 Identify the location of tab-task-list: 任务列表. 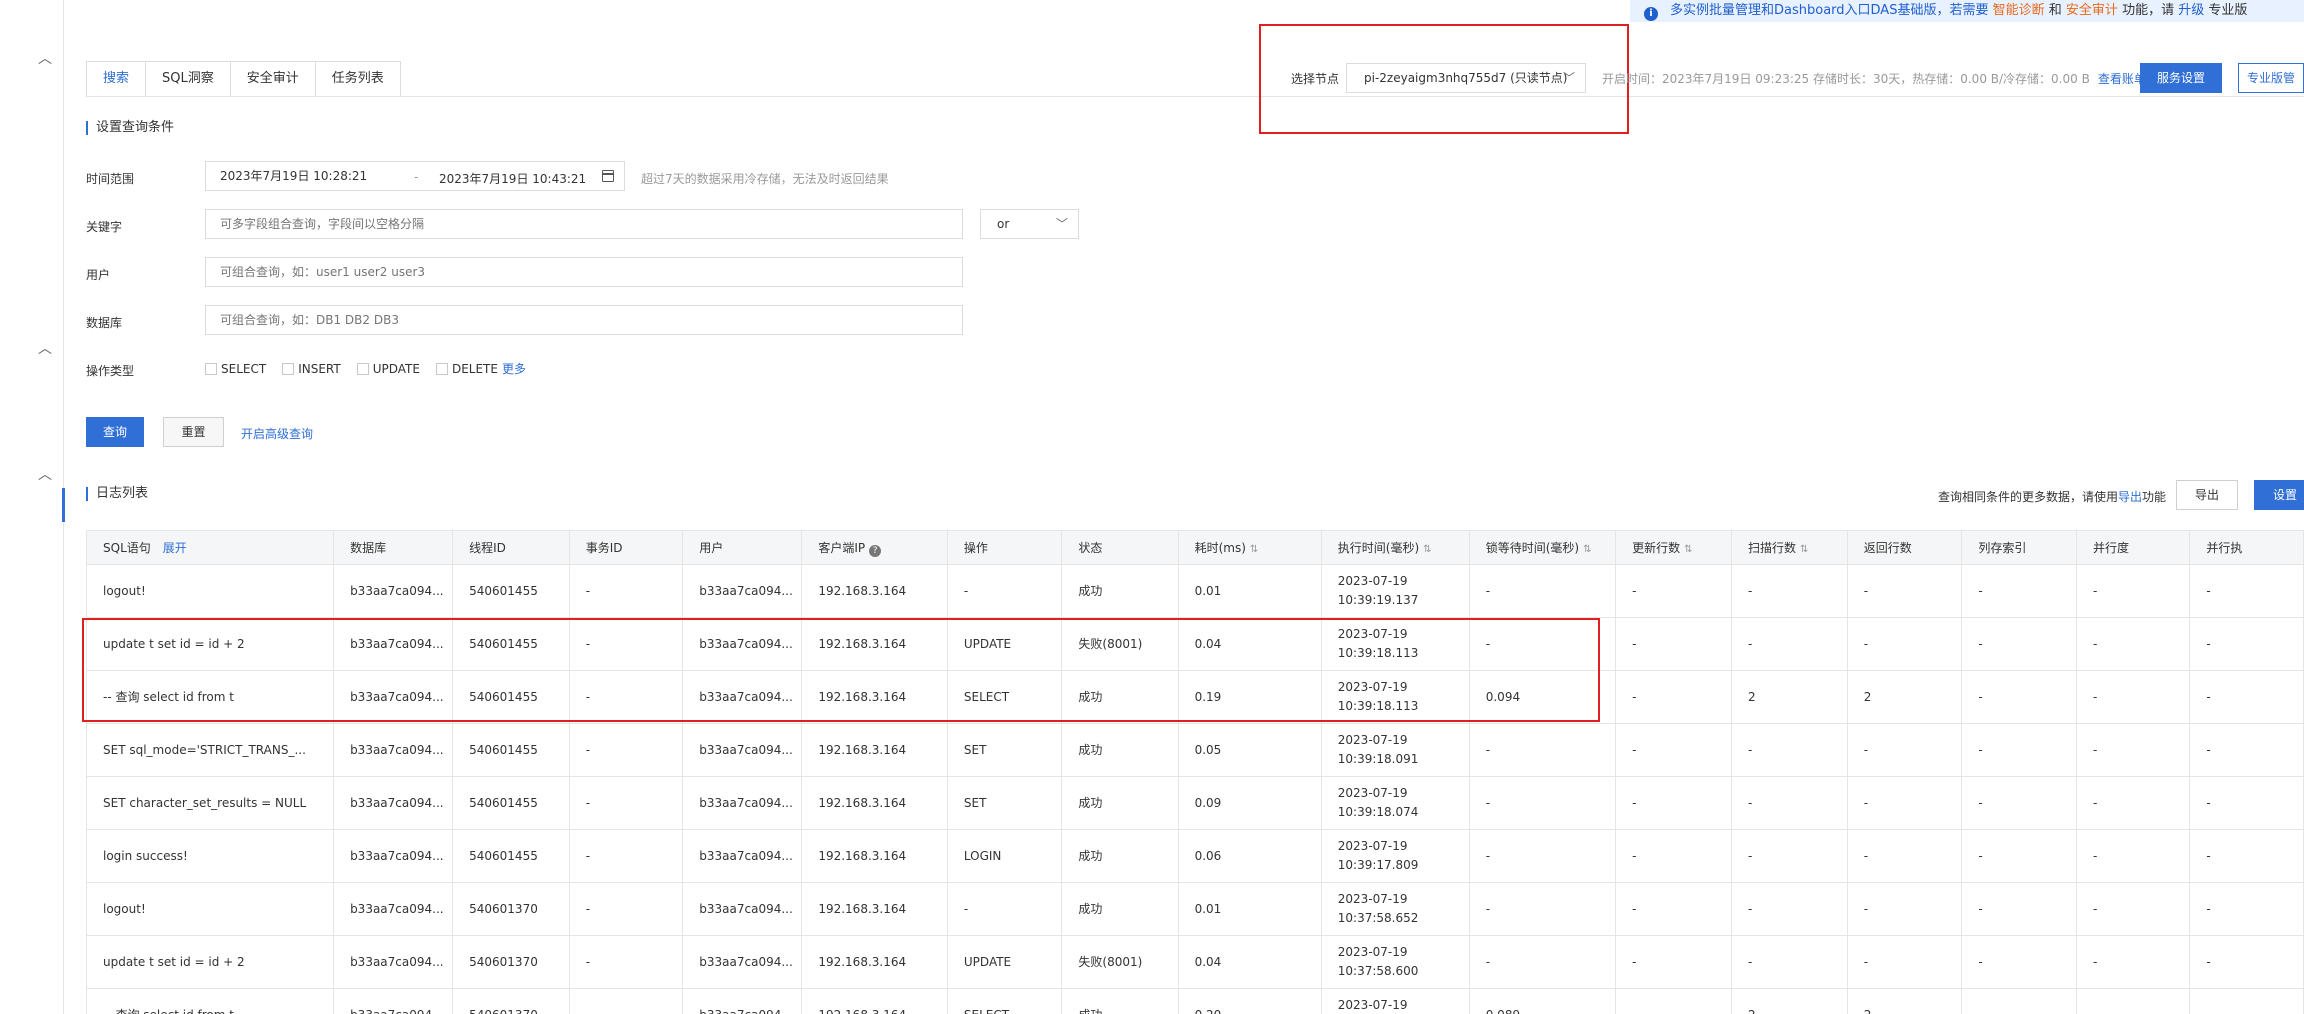
(358, 79).